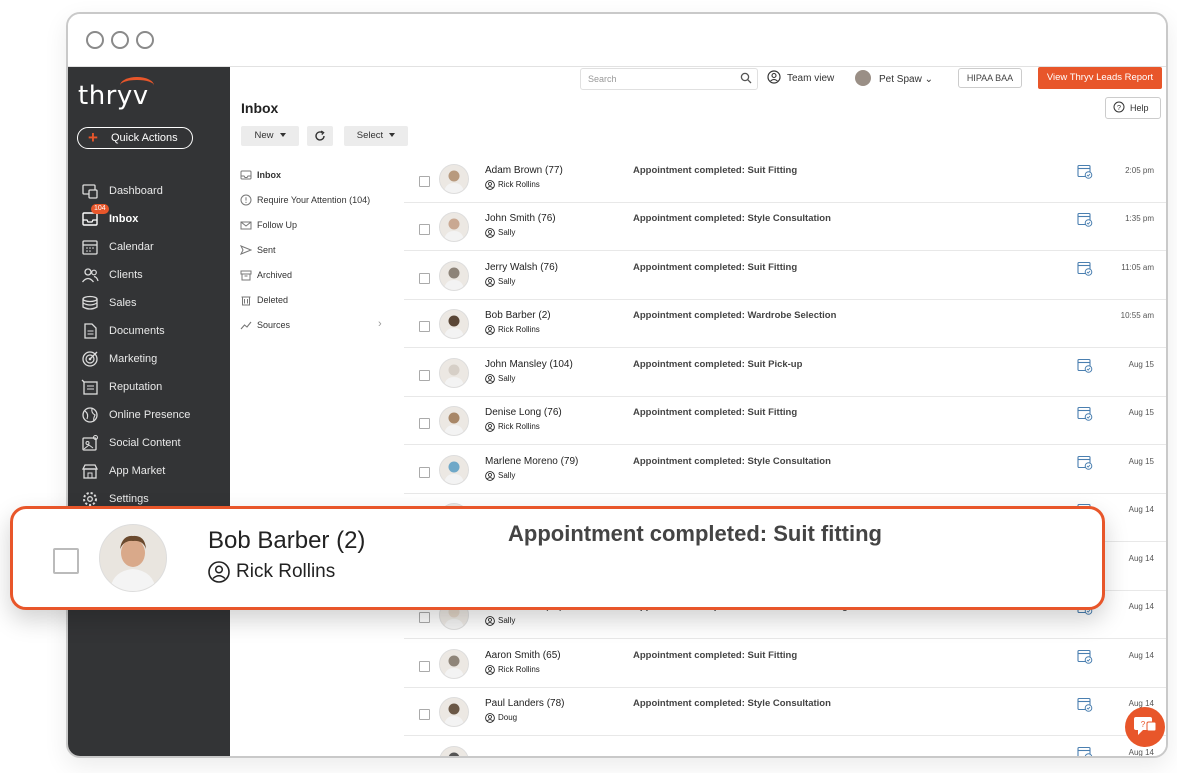 The width and height of the screenshot is (1177, 773). What do you see at coordinates (100, 209) in the screenshot?
I see `inbox-count-badge: 104` at bounding box center [100, 209].